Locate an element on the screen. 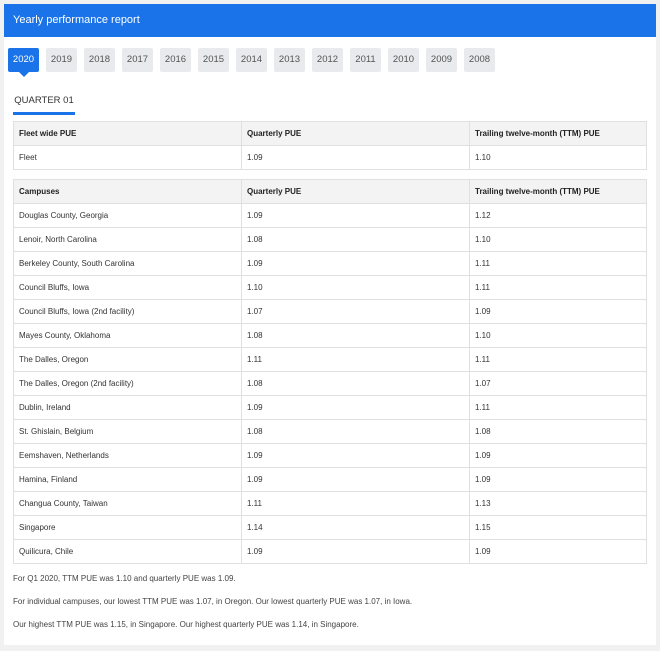 The image size is (660, 651). table-row: Mayes County, Oklahoma 1.08 1.10 is located at coordinates (330, 335).